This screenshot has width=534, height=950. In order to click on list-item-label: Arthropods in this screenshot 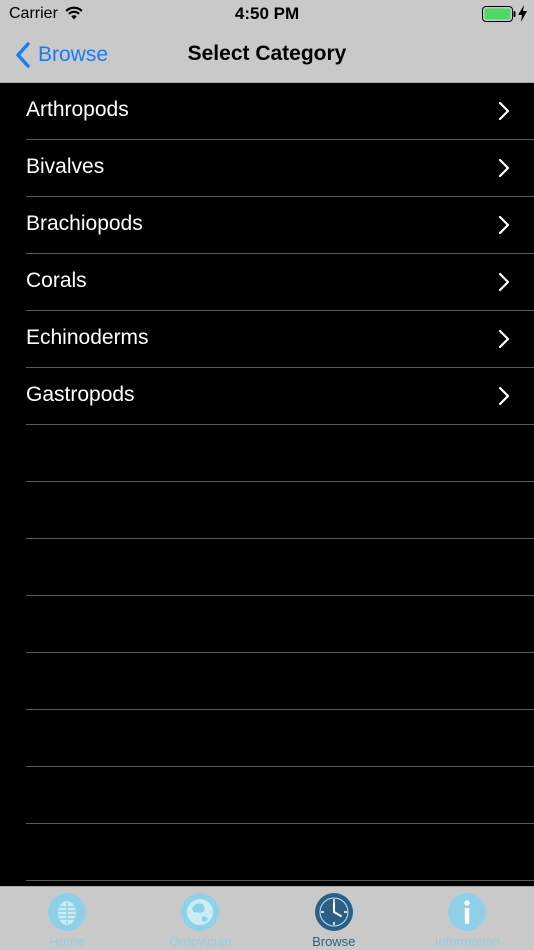, I will do `click(77, 109)`.